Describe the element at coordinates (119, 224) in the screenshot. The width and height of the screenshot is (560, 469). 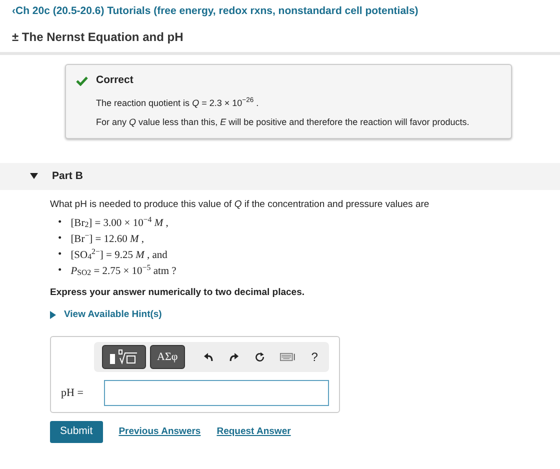
I see `condition-item: [Br$_{2}$] = 3.00 × 10$^{−4}$ M ,` at that location.